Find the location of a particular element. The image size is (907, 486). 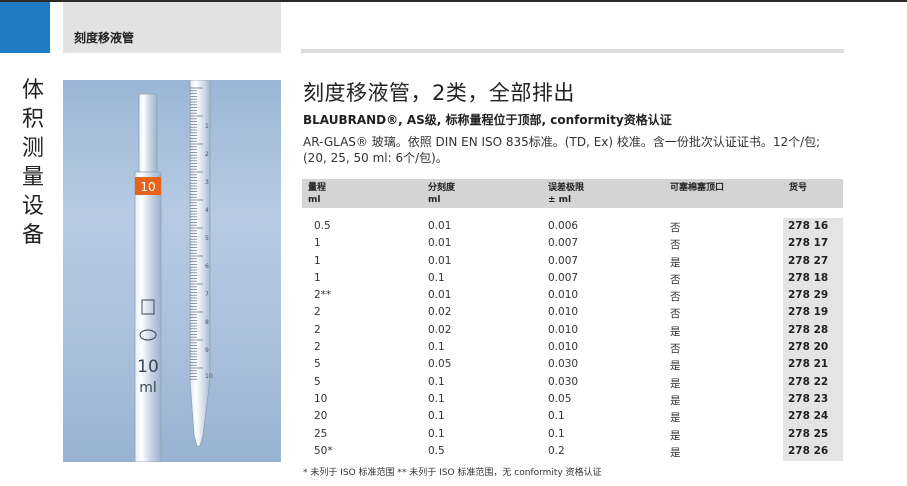

cell-volume: 10 is located at coordinates (321, 398).